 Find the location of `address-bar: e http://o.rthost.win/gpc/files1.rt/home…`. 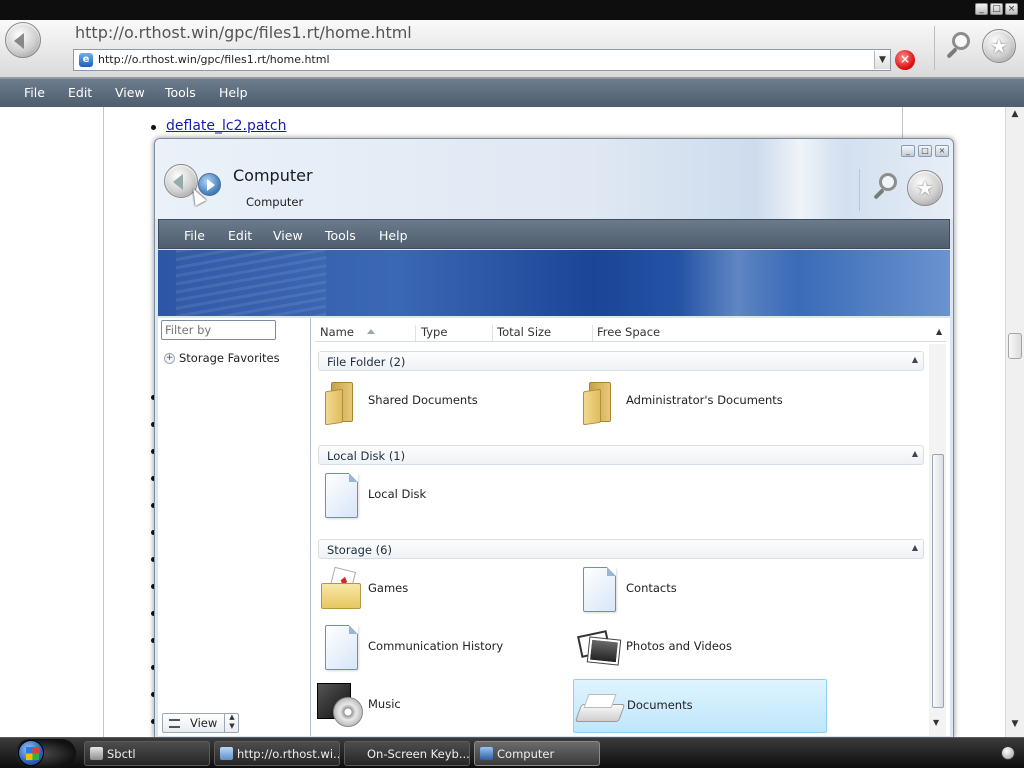

address-bar: e http://o.rthost.win/gpc/files1.rt/home… is located at coordinates (482, 60).